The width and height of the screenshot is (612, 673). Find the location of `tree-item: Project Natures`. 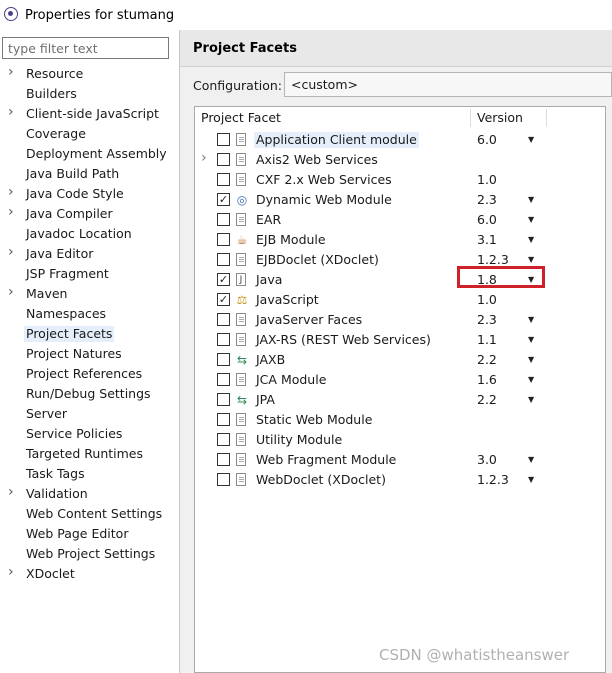

tree-item: Project Natures is located at coordinates (89, 354).